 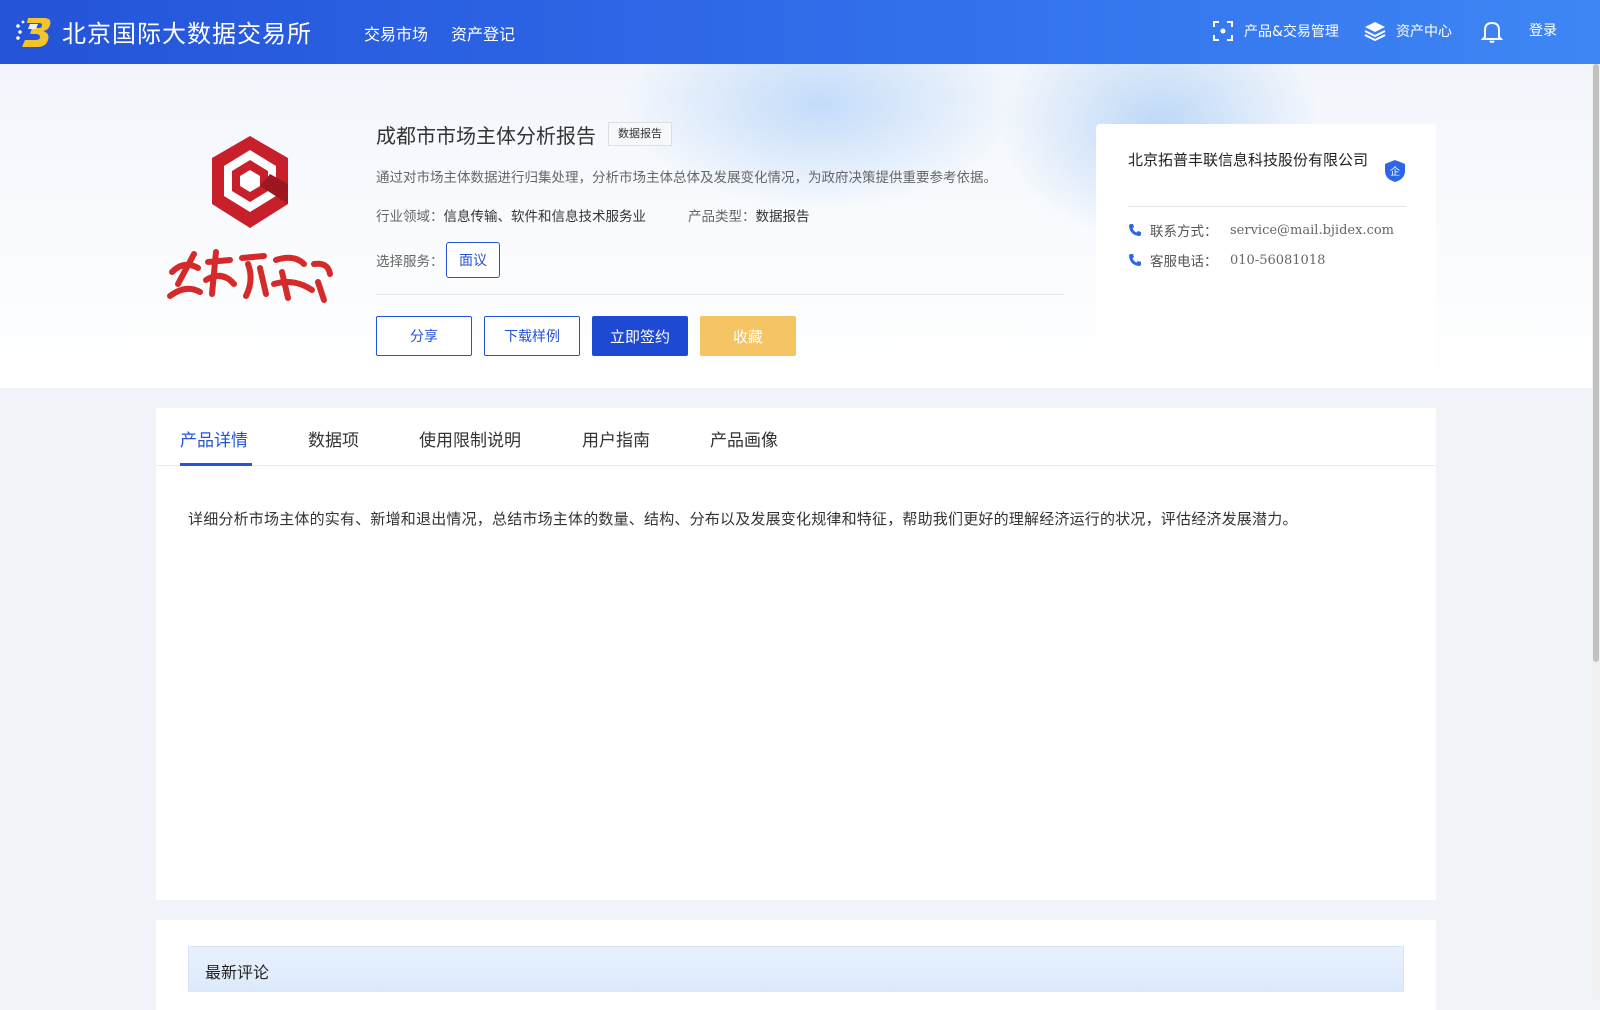 I want to click on share-button: 分享, so click(x=424, y=336).